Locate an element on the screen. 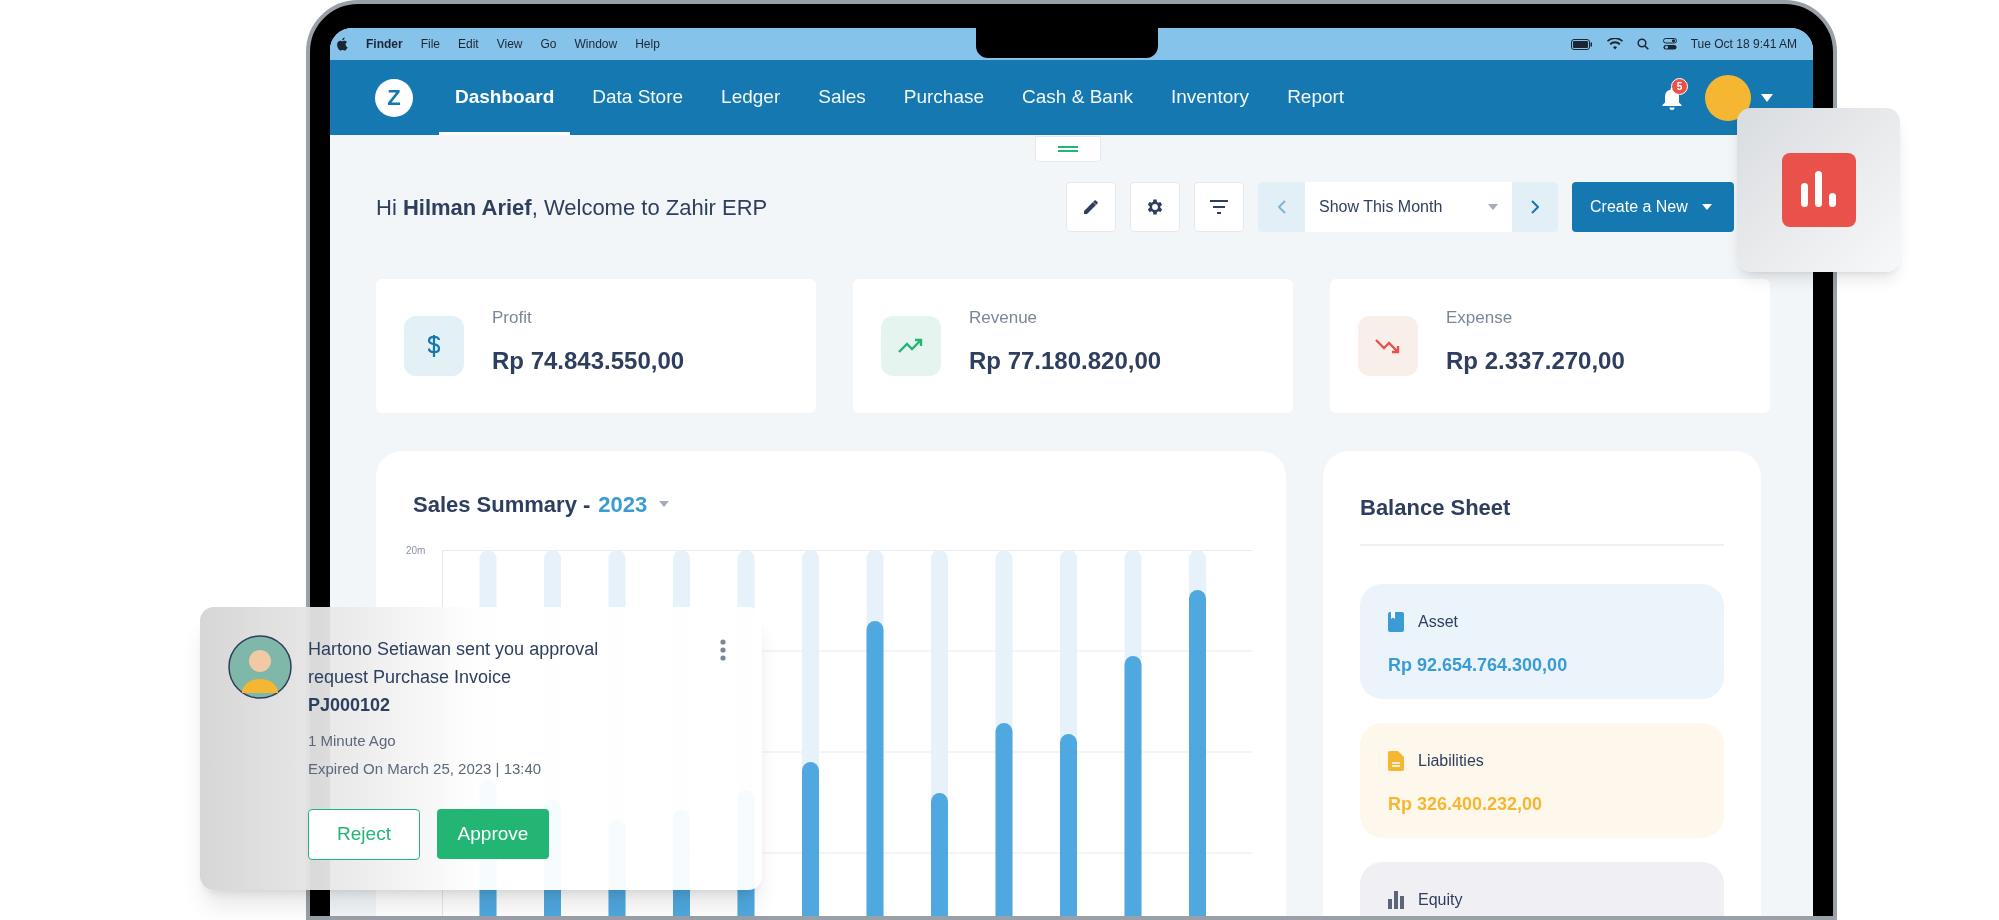 Image resolution: width=1999 pixels, height=920 pixels. menu-item: Help is located at coordinates (647, 44).